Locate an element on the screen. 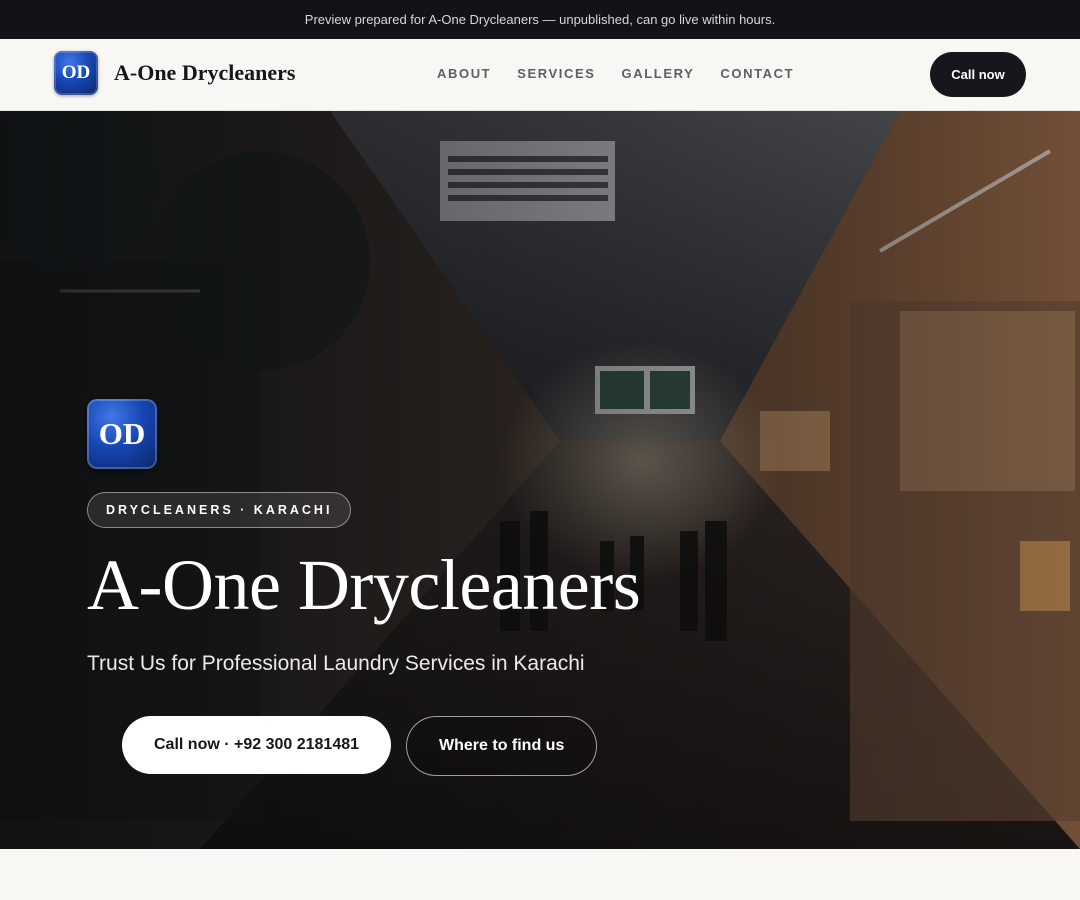 Image resolution: width=1080 pixels, height=900 pixels. call-now-button: Call now is located at coordinates (978, 74).